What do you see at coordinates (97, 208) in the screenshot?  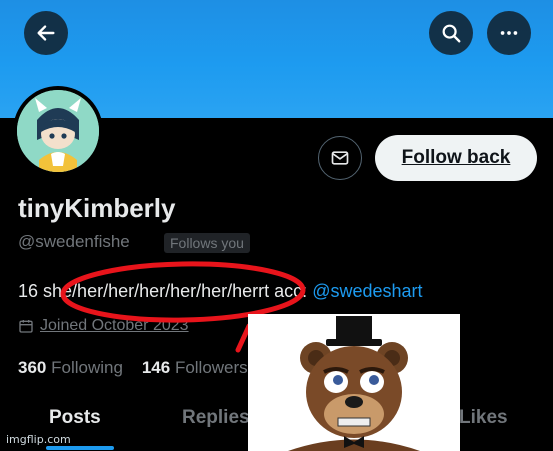 I see `display-name: tinyKimberly` at bounding box center [97, 208].